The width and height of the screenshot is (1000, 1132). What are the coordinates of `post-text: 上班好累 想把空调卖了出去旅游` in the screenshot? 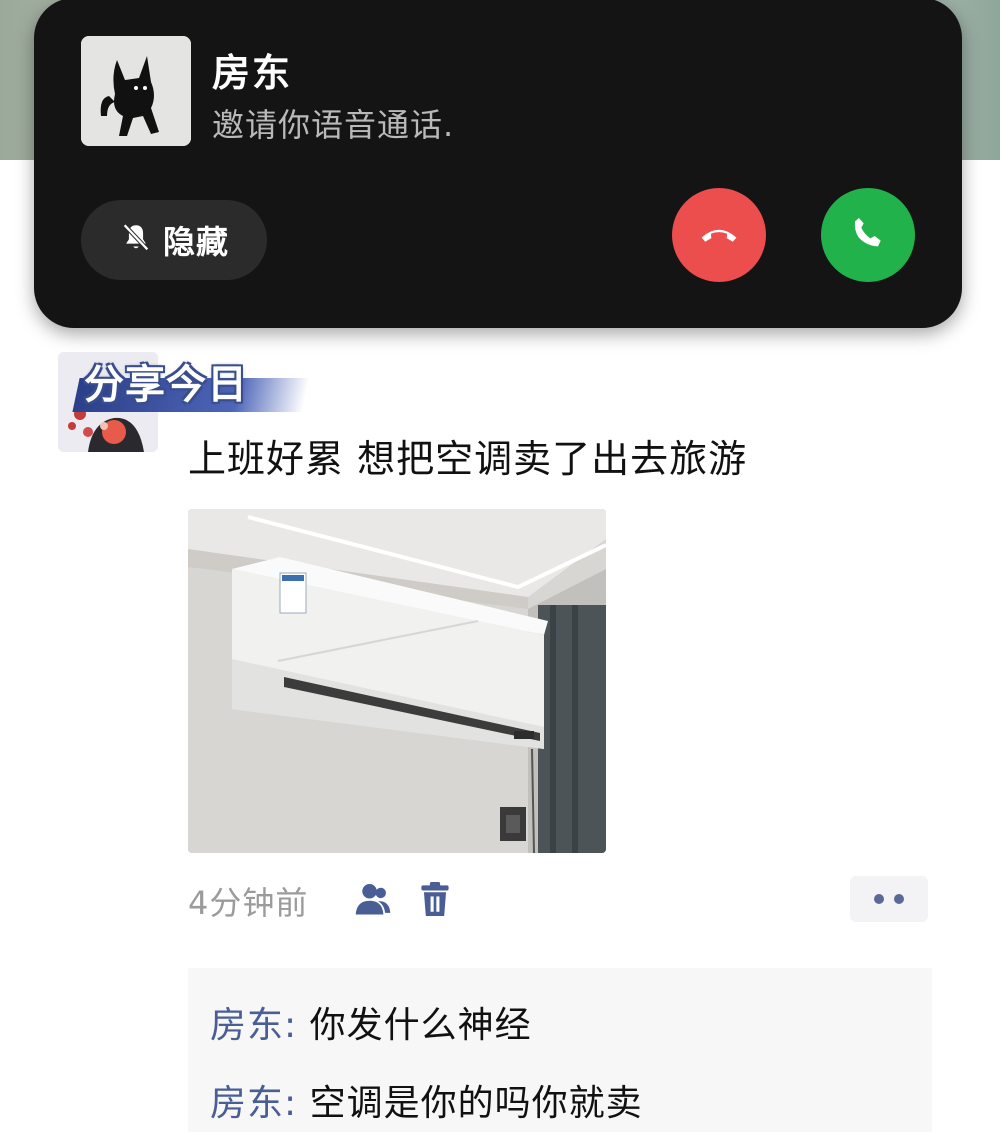 It's located at (468, 459).